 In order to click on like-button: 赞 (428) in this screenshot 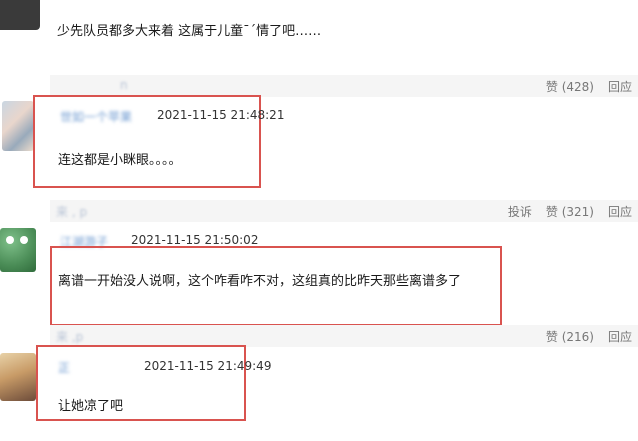, I will do `click(570, 86)`.